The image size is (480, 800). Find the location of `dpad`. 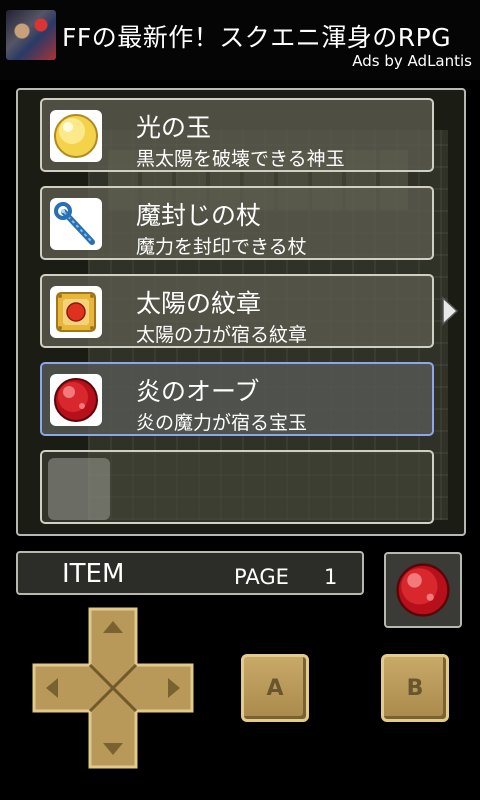

dpad is located at coordinates (113, 688).